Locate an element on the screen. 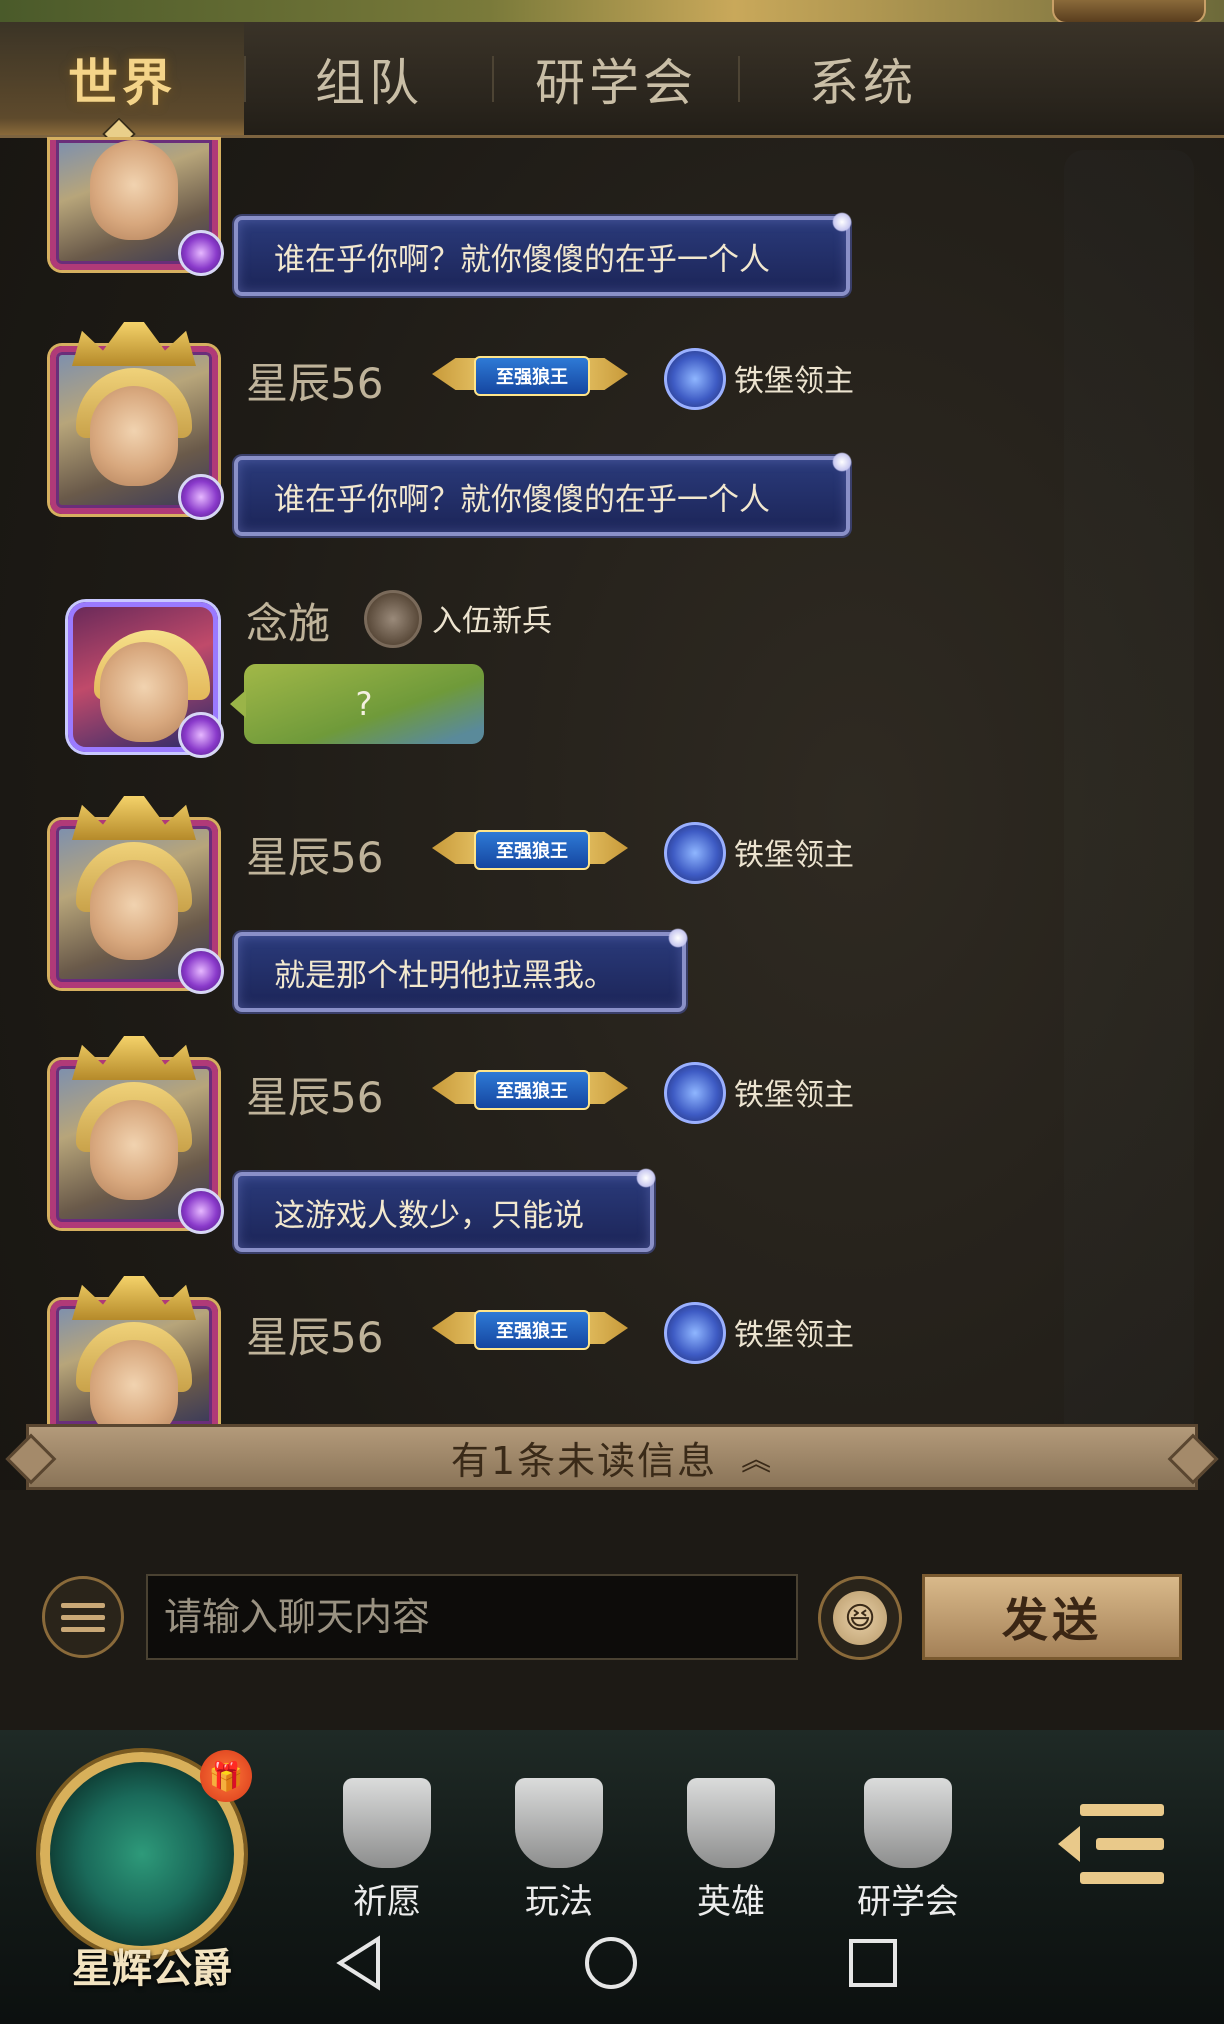 The height and width of the screenshot is (2024, 1224). emoji-button: 😆 is located at coordinates (860, 1618).